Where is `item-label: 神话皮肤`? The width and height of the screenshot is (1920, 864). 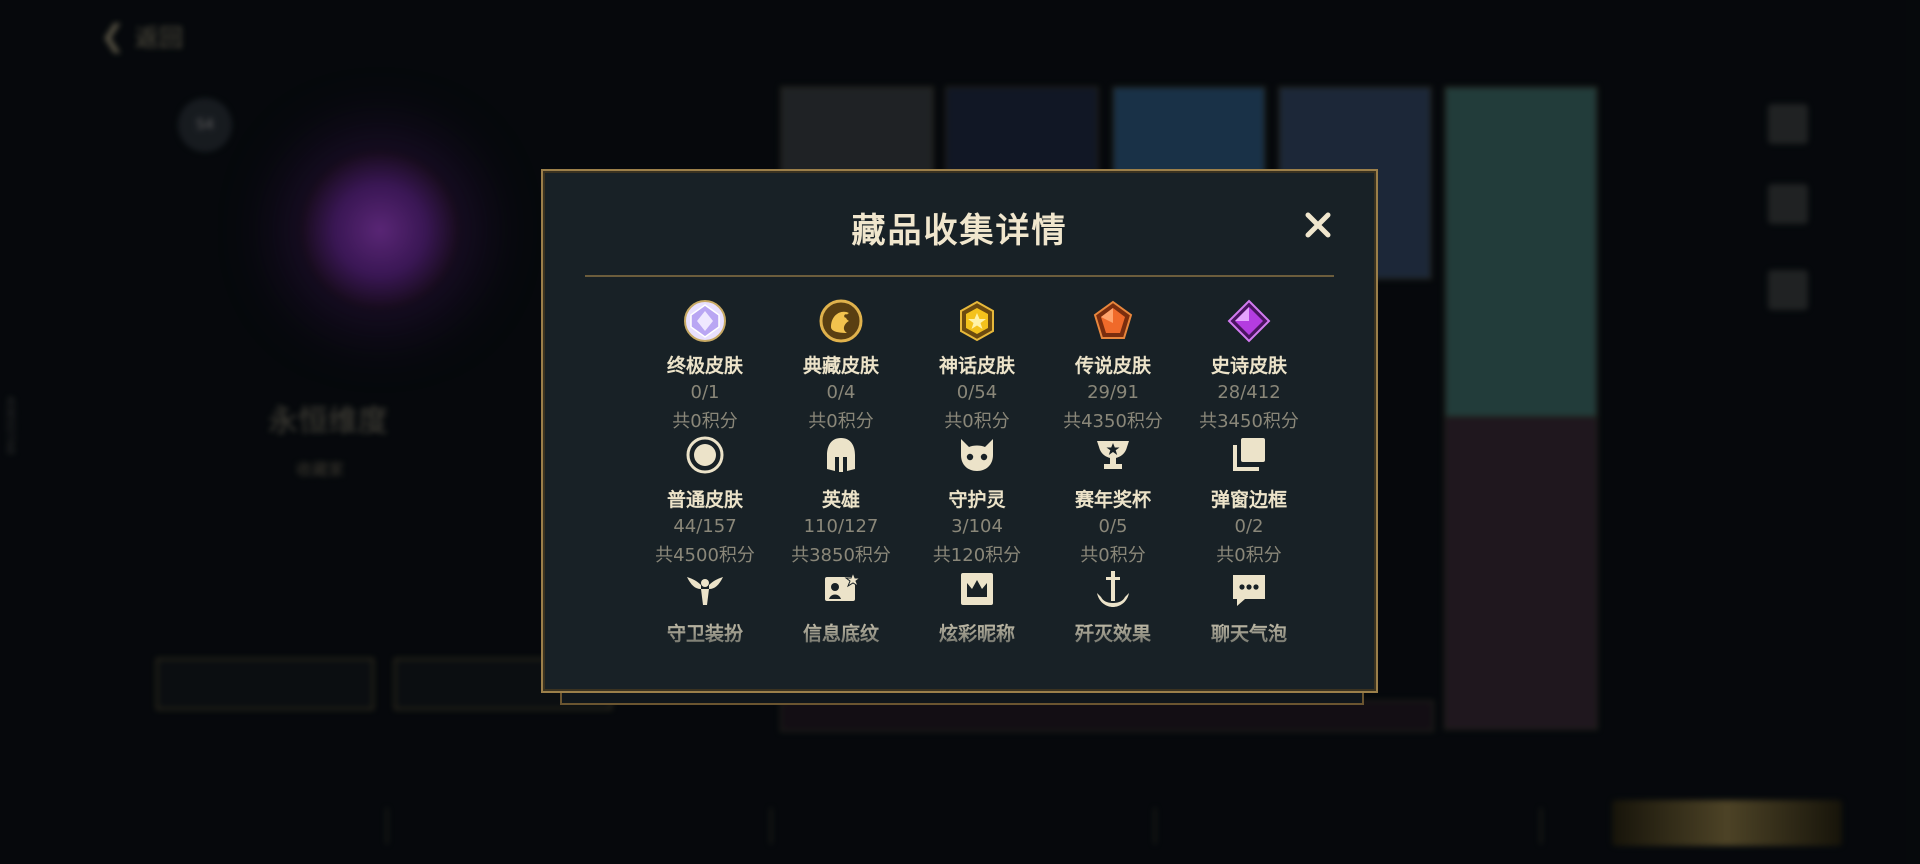 item-label: 神话皮肤 is located at coordinates (976, 366).